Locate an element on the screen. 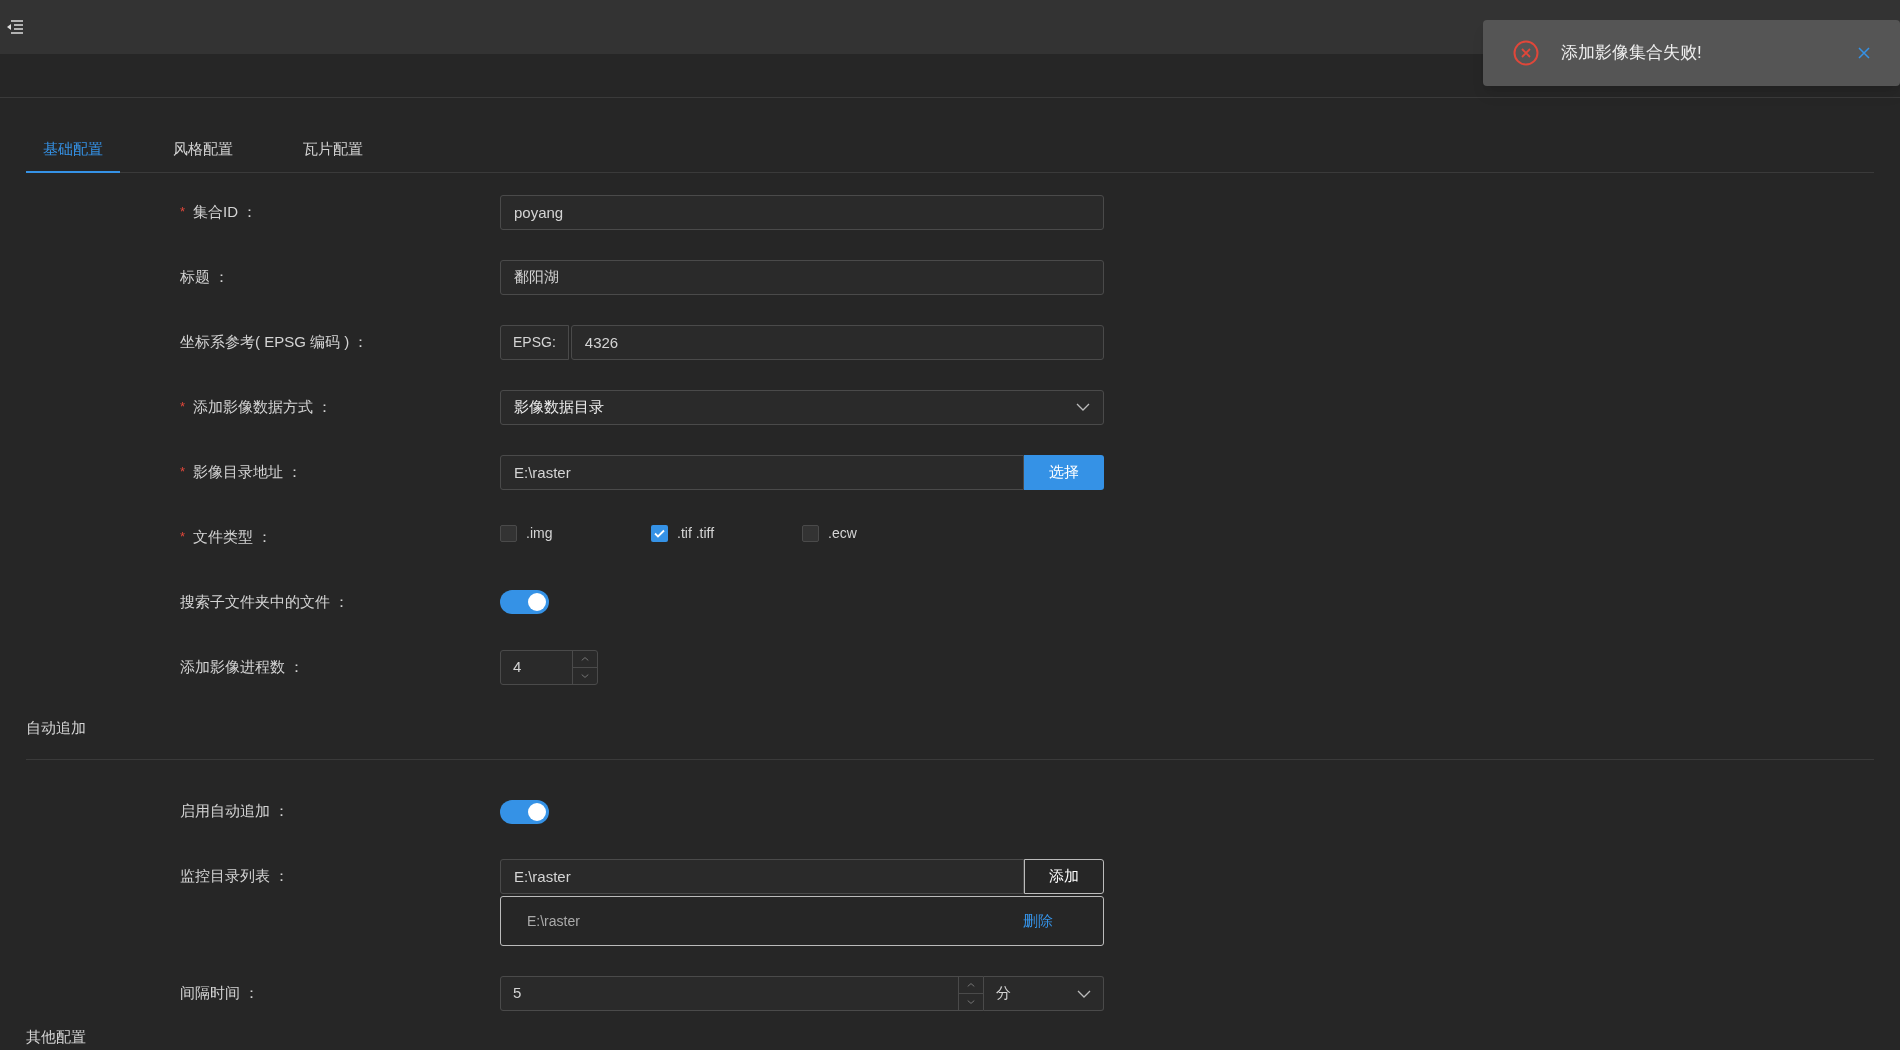 This screenshot has width=1900, height=1050. menu-icon is located at coordinates (15, 27).